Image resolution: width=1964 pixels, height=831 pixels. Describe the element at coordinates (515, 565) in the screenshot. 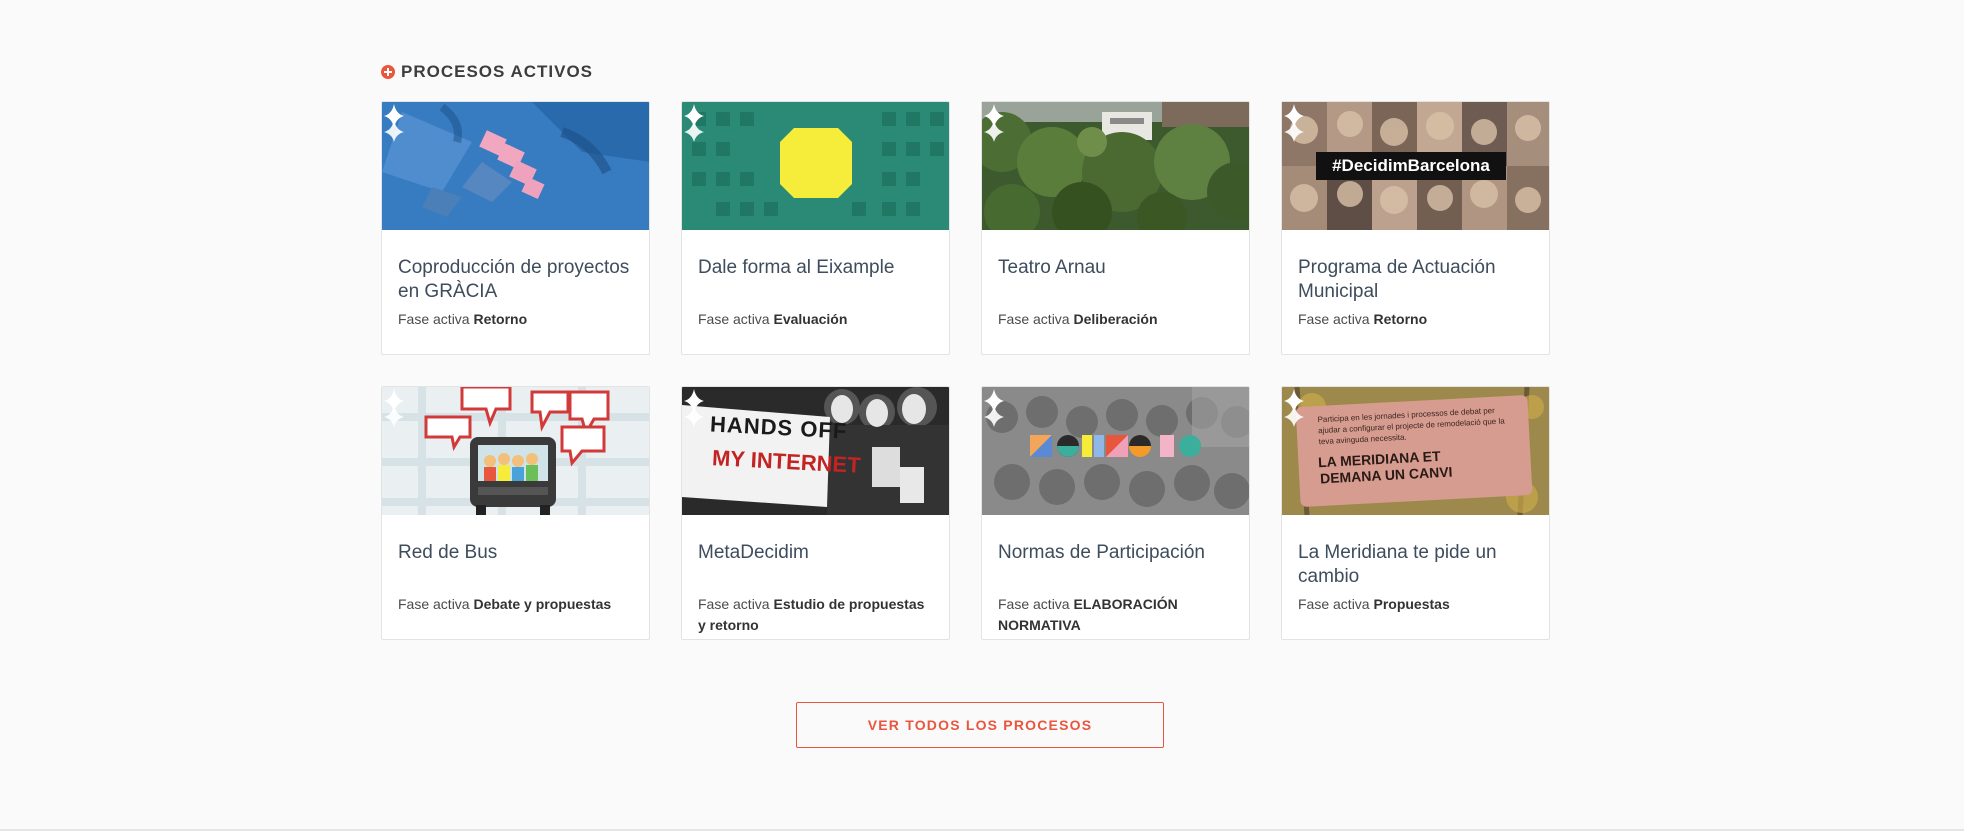

I see `card-title: Red de Bus` at that location.